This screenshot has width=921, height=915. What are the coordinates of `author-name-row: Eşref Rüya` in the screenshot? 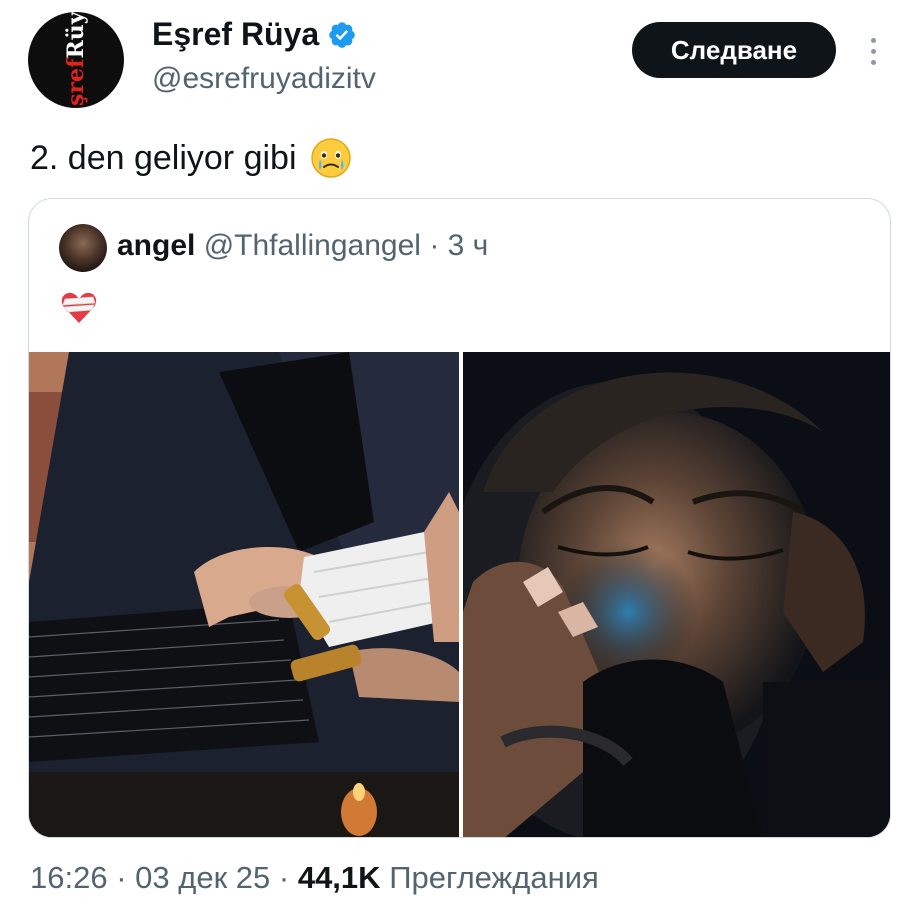 It's located at (254, 34).